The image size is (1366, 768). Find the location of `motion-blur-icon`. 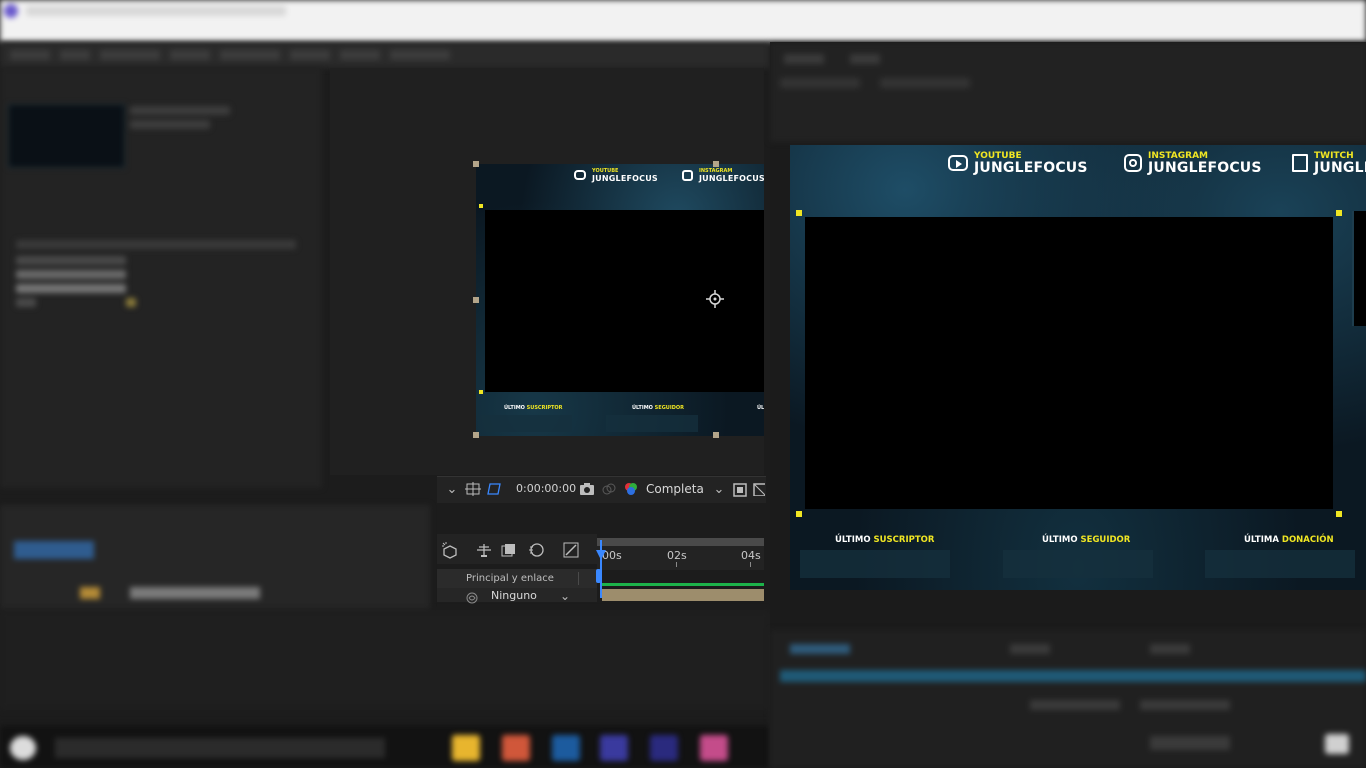

motion-blur-icon is located at coordinates (536, 550).